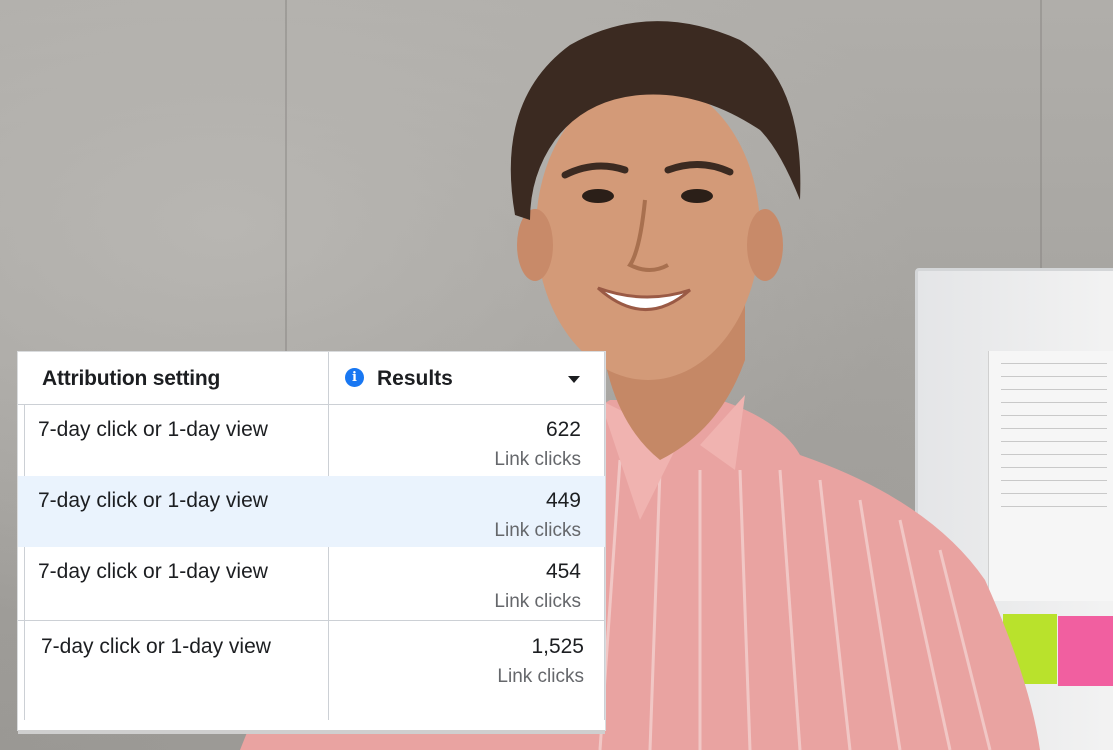 The width and height of the screenshot is (1113, 750). What do you see at coordinates (574, 379) in the screenshot?
I see `caret-down-icon` at bounding box center [574, 379].